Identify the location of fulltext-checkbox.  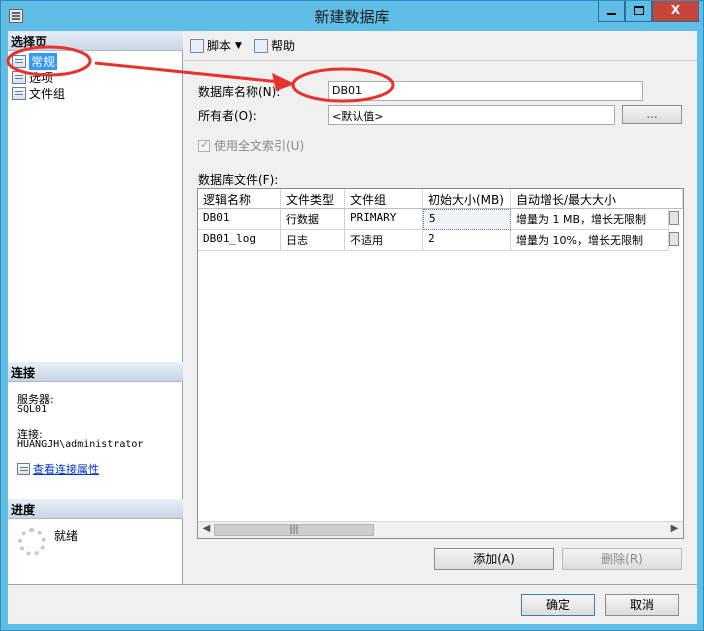
(204, 145).